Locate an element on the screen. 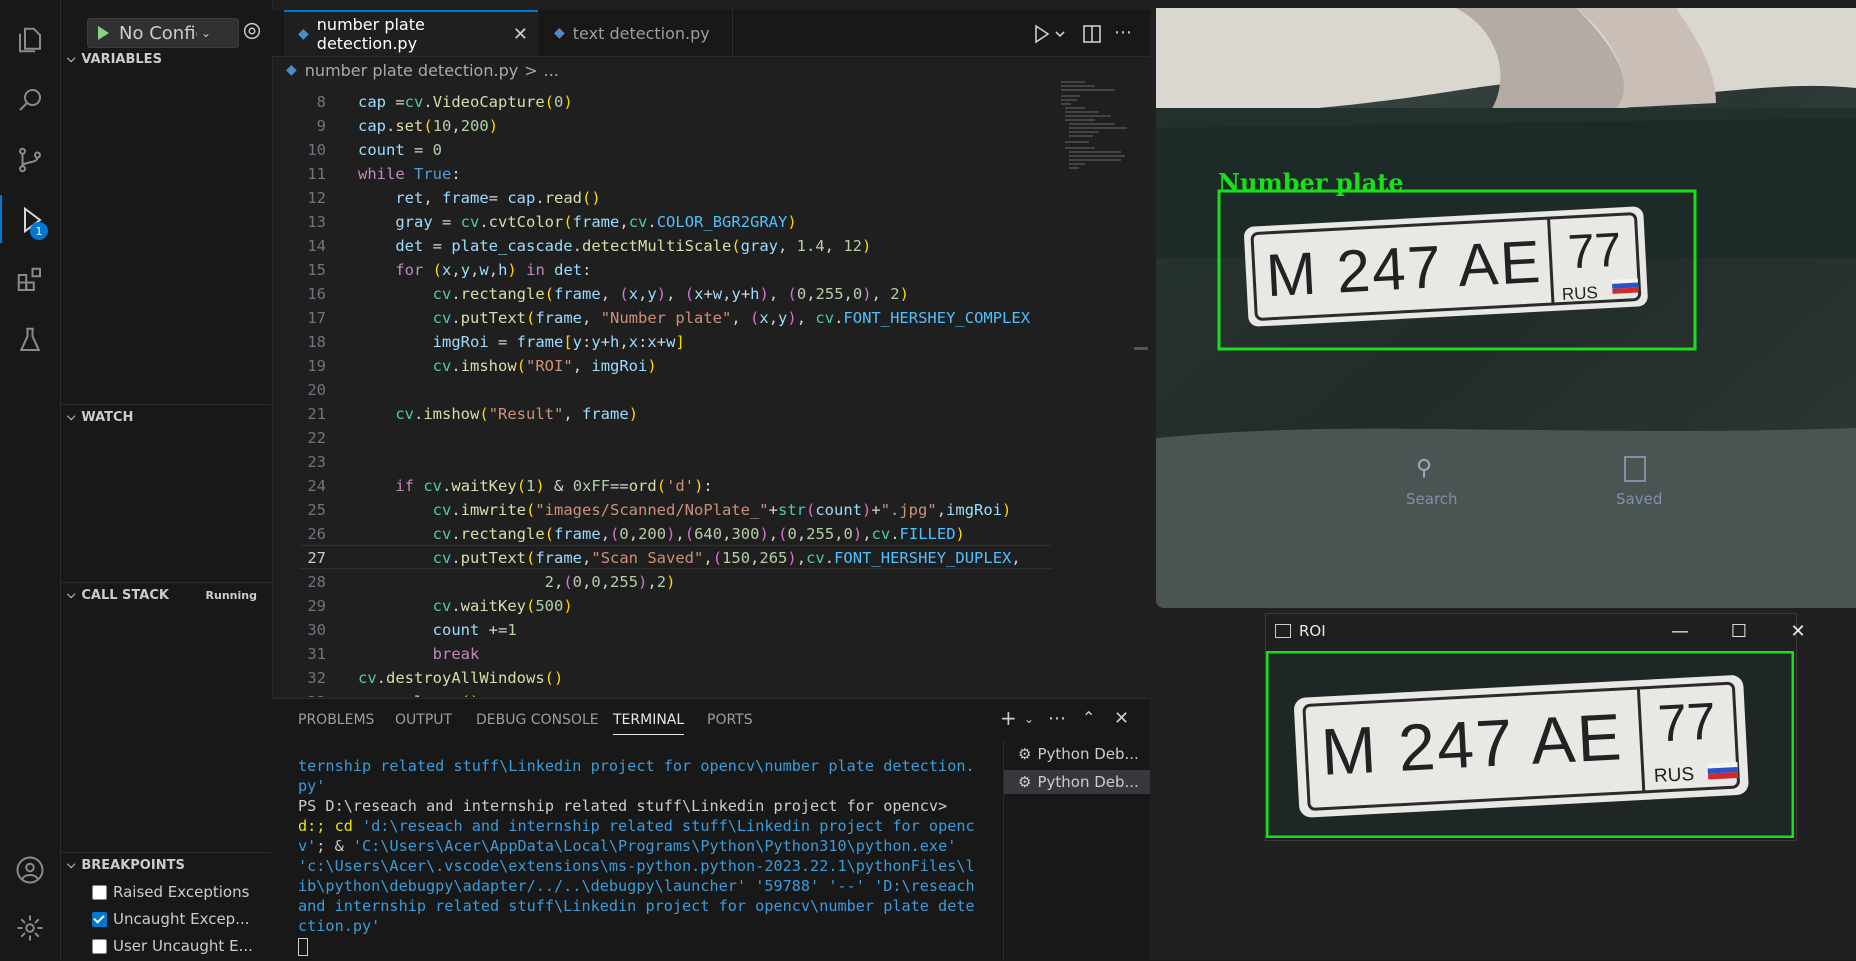 The width and height of the screenshot is (1856, 961). tab-label: number plate detection.py is located at coordinates (370, 34).